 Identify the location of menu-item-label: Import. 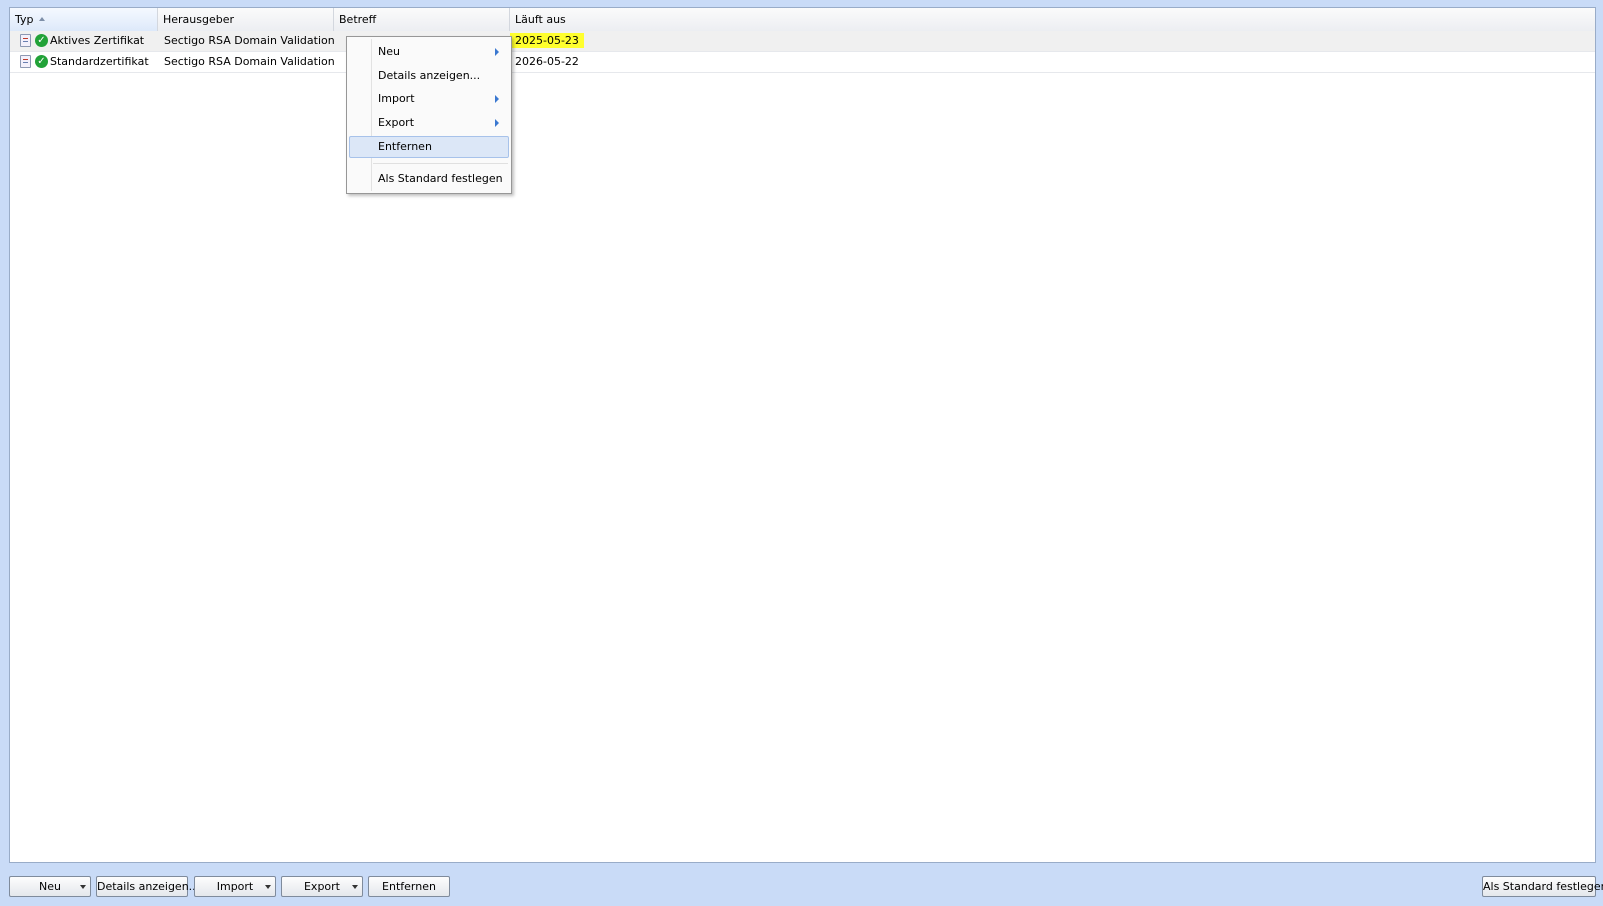
(396, 98).